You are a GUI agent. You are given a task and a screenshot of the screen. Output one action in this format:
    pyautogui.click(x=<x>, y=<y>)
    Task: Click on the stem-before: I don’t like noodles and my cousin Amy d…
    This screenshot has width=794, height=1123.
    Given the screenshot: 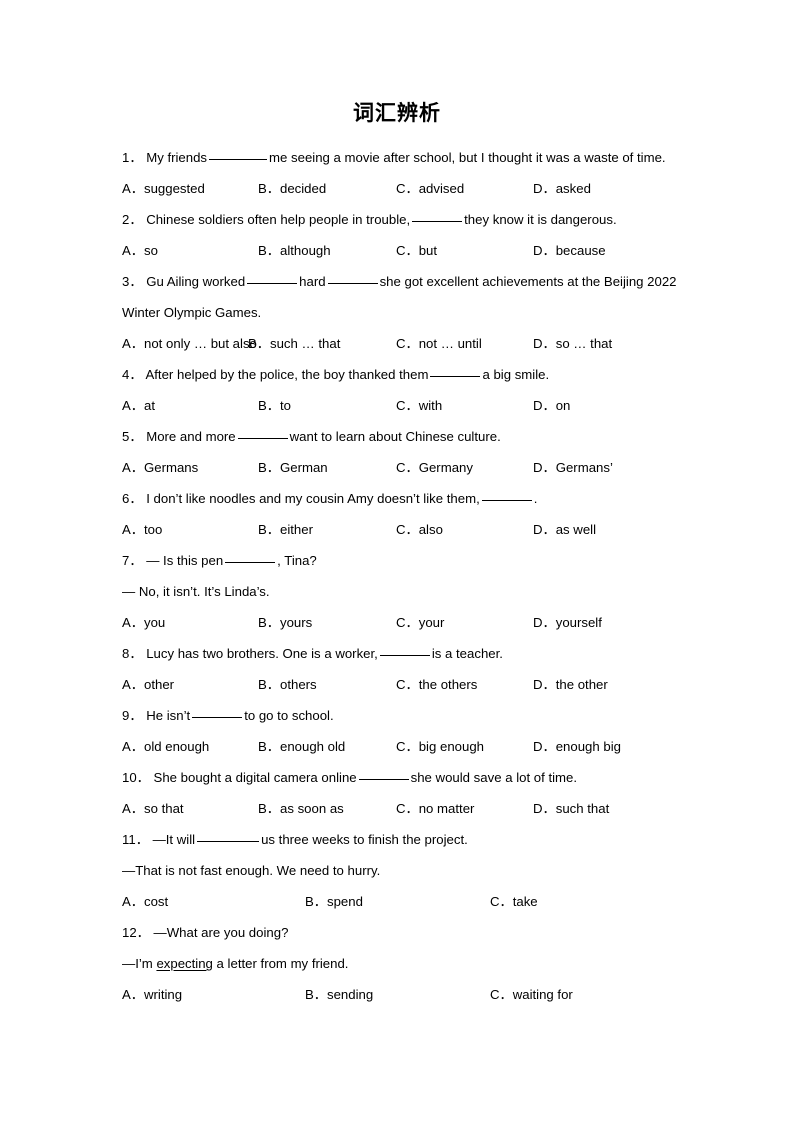 What is the action you would take?
    pyautogui.click(x=313, y=498)
    